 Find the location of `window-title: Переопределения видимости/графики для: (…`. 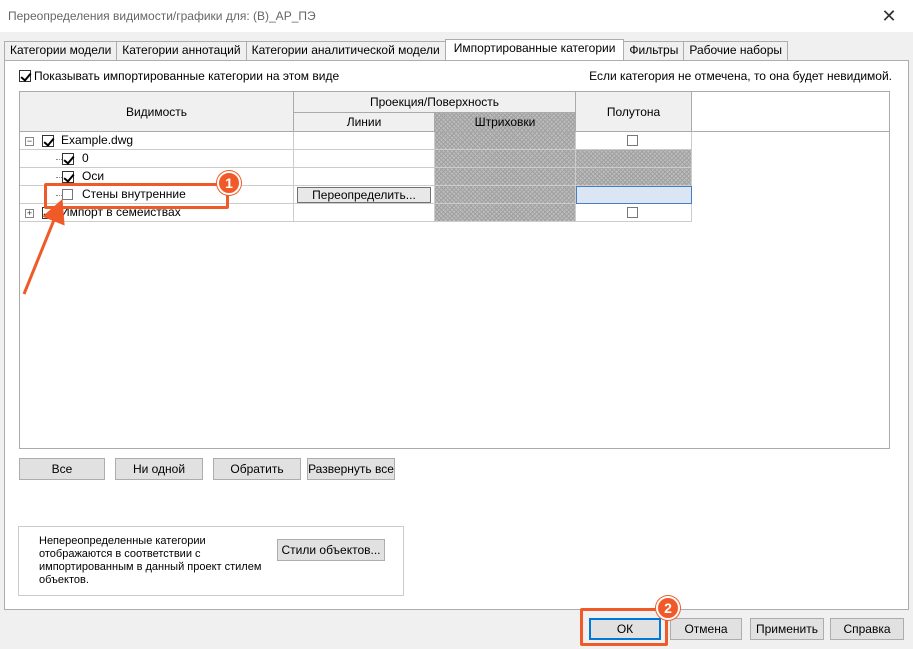

window-title: Переопределения видимости/графики для: (… is located at coordinates (162, 16).